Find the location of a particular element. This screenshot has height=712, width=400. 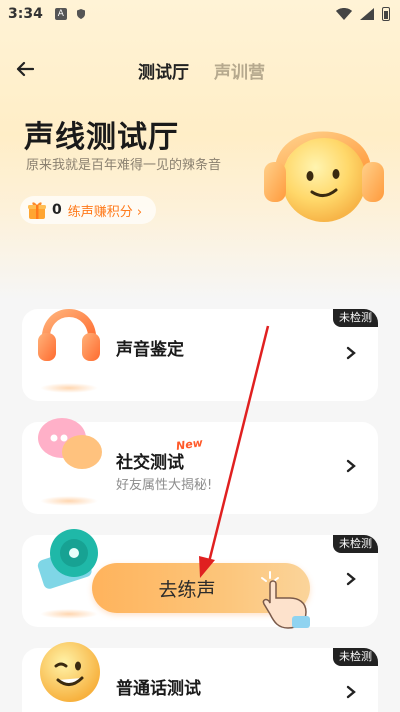

card-title: 声音鉴定 is located at coordinates (150, 350).